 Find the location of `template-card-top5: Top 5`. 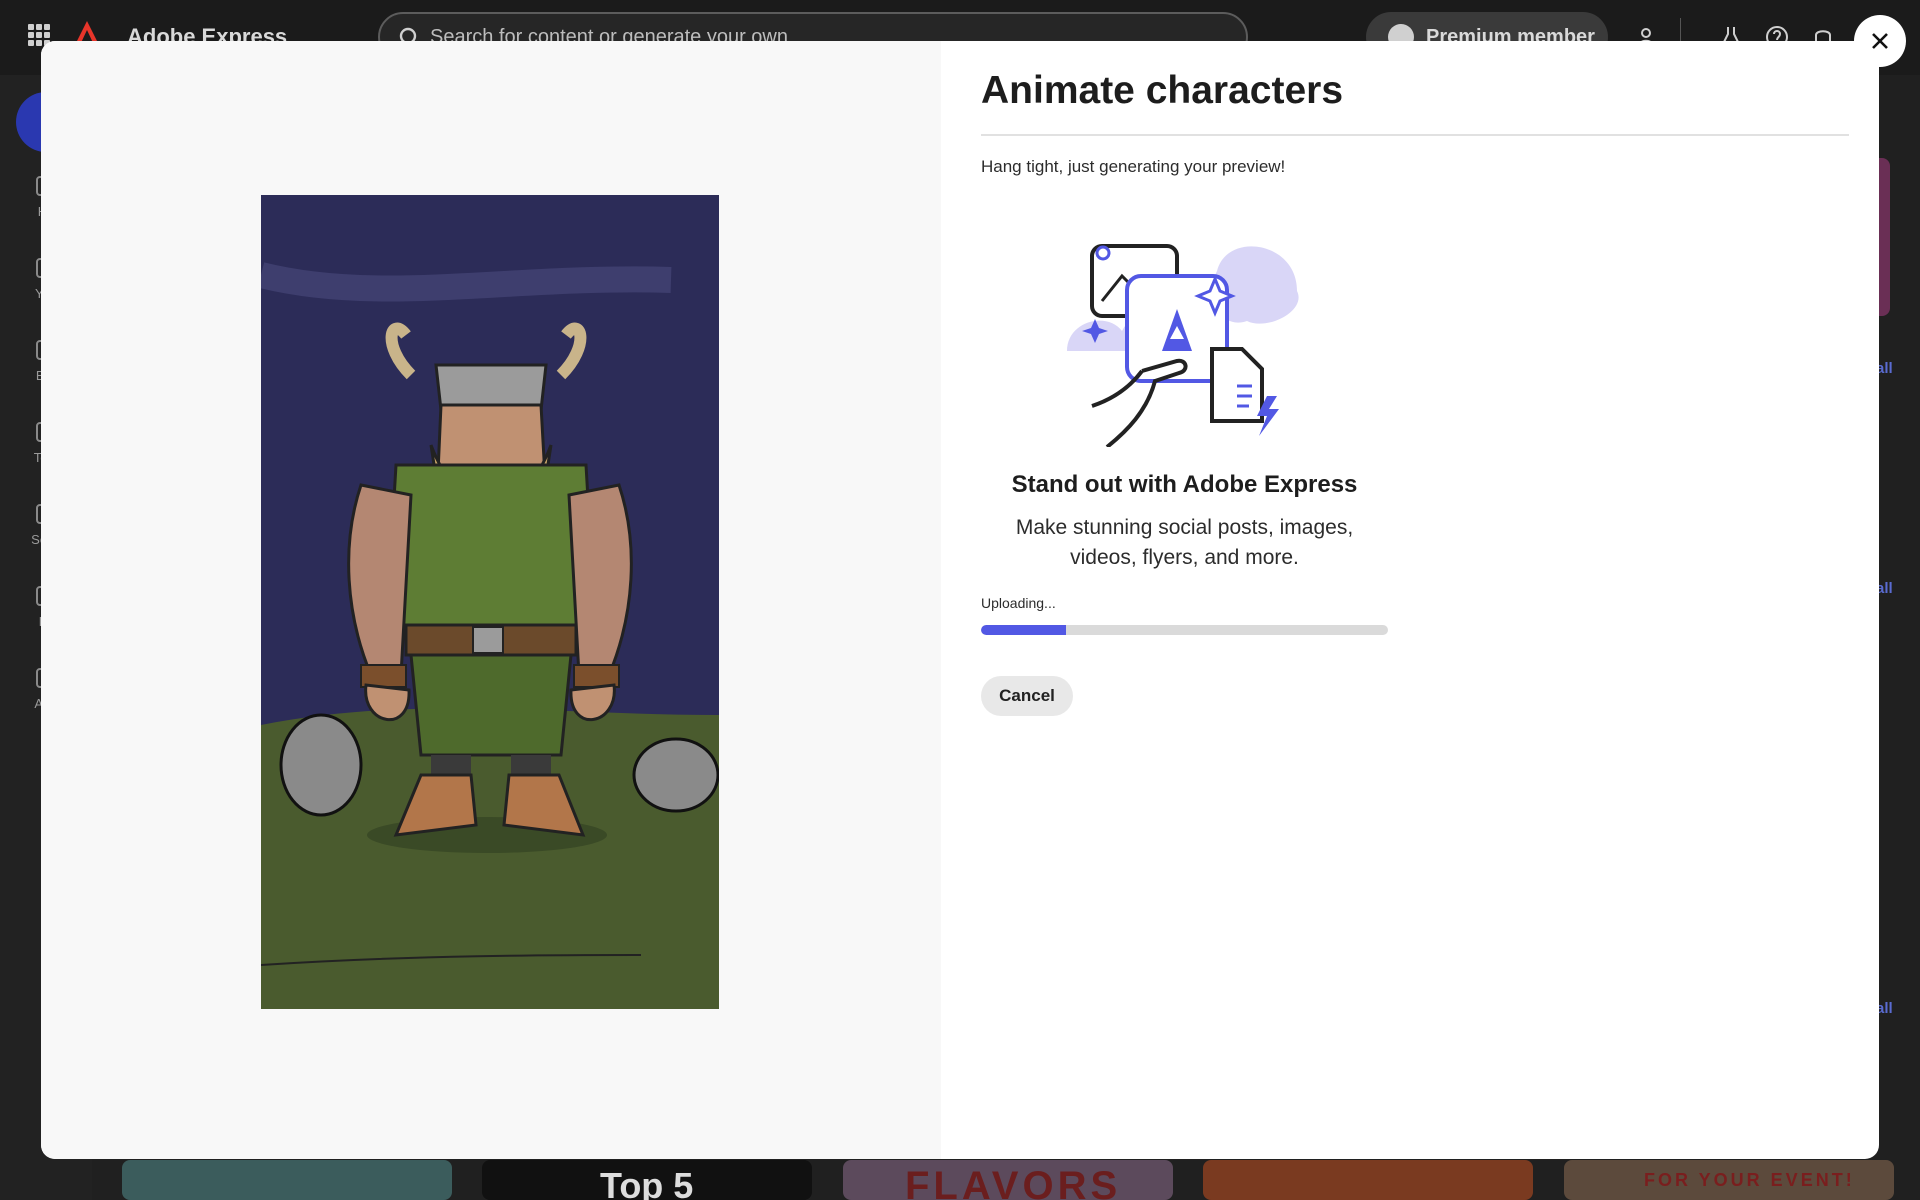

template-card-top5: Top 5 is located at coordinates (647, 1180).